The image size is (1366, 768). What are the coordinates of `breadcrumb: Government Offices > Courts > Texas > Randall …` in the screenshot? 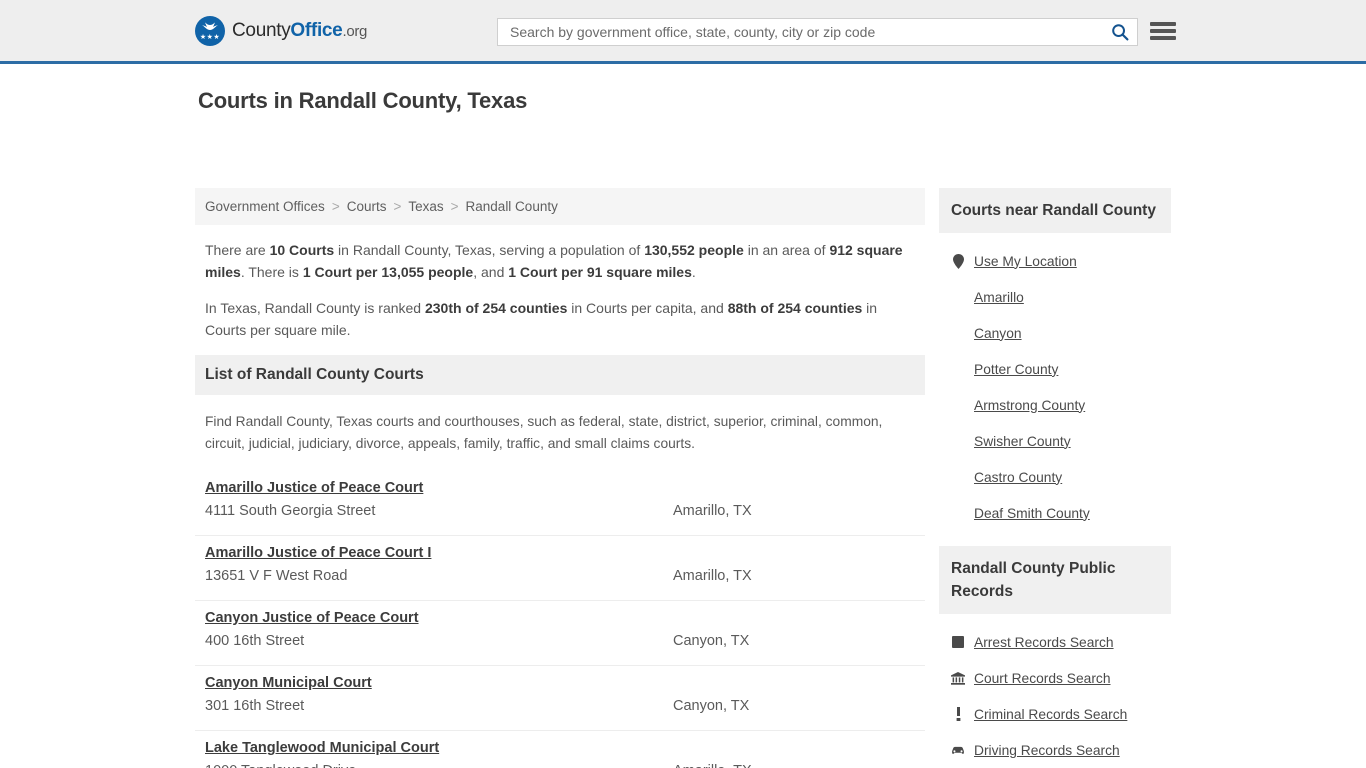 It's located at (560, 206).